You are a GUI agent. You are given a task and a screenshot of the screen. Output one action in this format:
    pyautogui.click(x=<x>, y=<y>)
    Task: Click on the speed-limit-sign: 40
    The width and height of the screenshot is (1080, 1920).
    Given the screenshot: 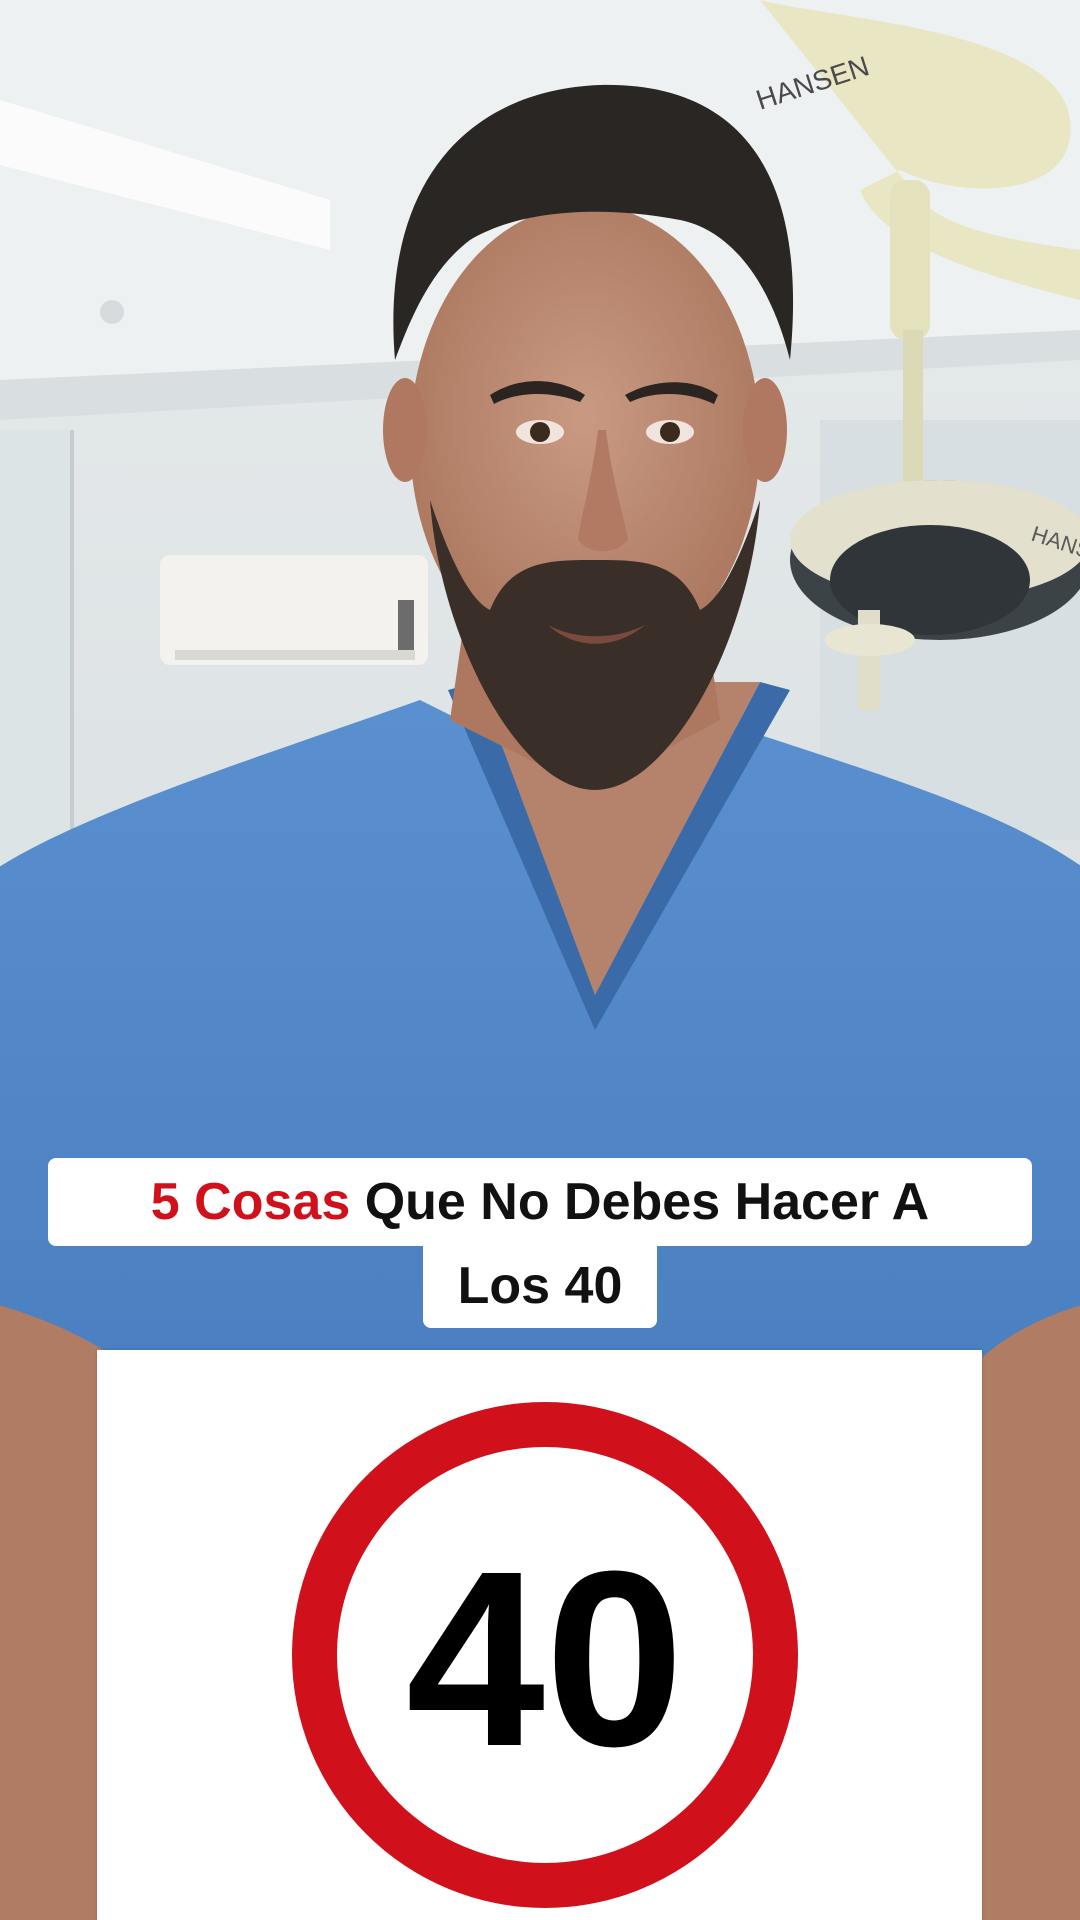 What is the action you would take?
    pyautogui.click(x=545, y=1655)
    